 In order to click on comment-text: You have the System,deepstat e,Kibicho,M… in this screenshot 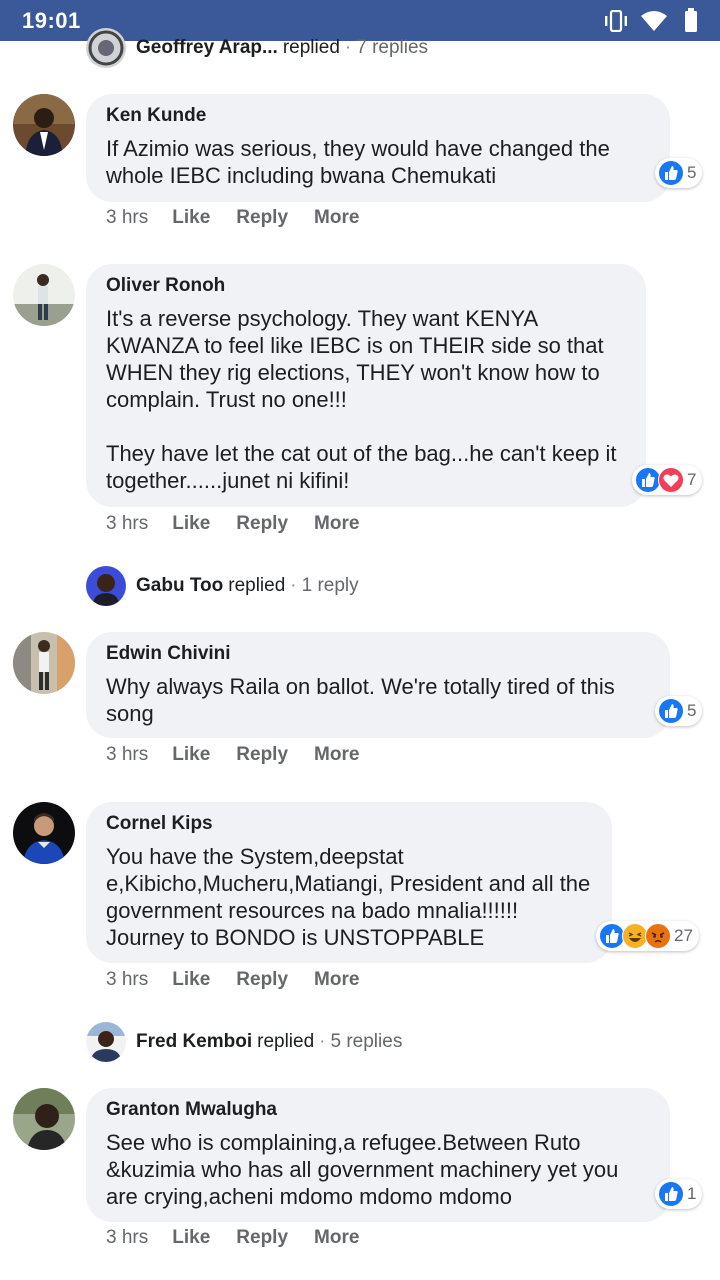, I will do `click(348, 897)`.